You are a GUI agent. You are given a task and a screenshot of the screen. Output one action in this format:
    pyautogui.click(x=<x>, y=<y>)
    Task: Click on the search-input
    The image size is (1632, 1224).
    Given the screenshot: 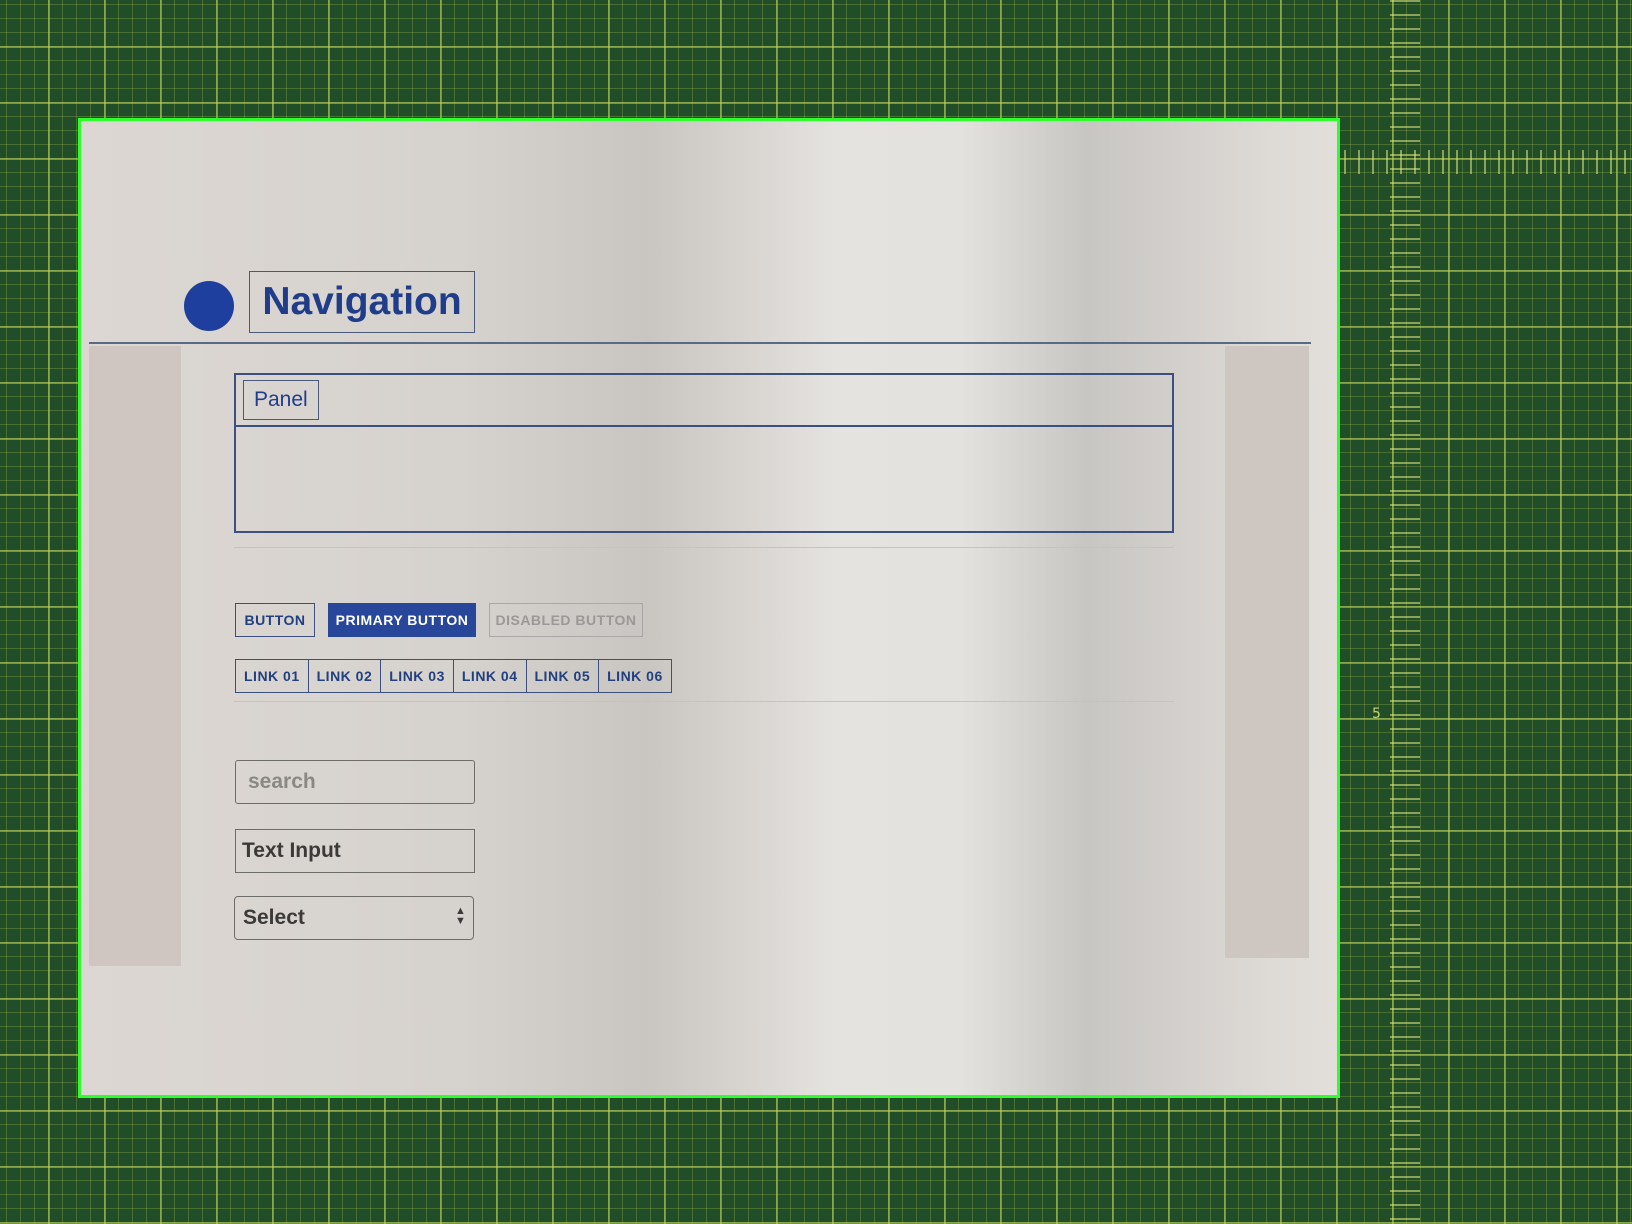 What is the action you would take?
    pyautogui.click(x=355, y=782)
    